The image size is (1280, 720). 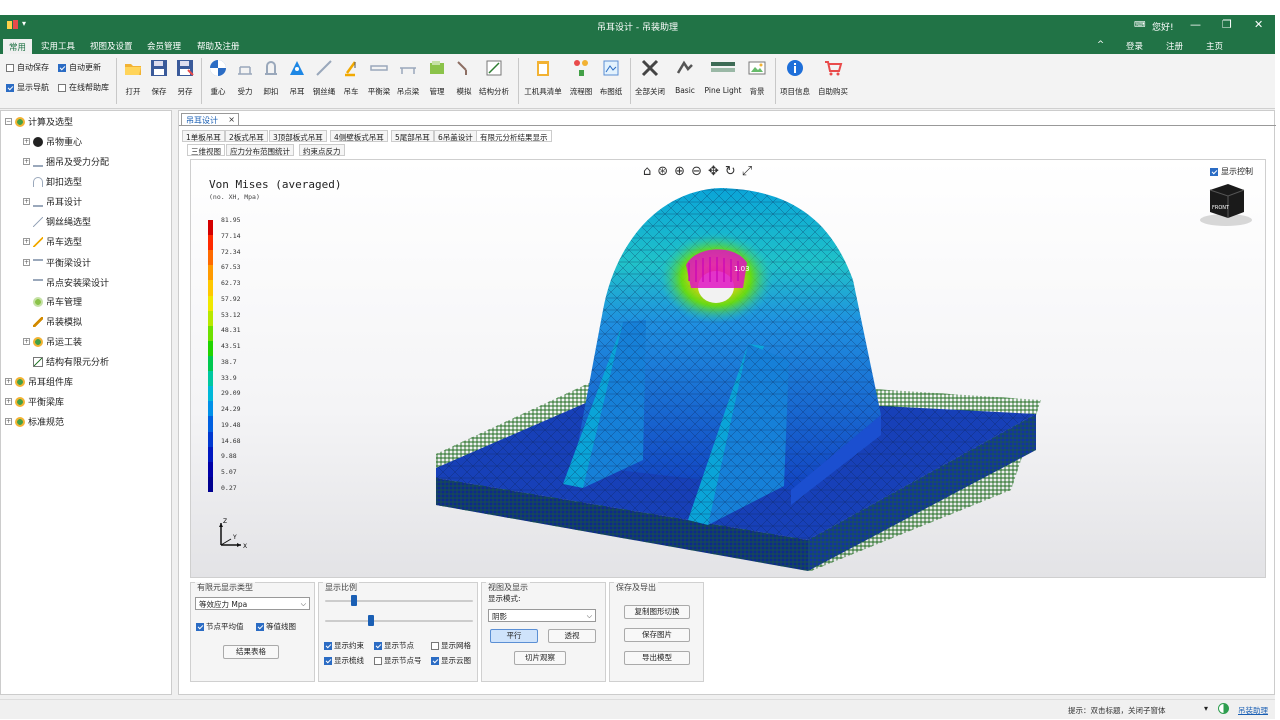 What do you see at coordinates (757, 81) in the screenshot?
I see `background-button: 背景` at bounding box center [757, 81].